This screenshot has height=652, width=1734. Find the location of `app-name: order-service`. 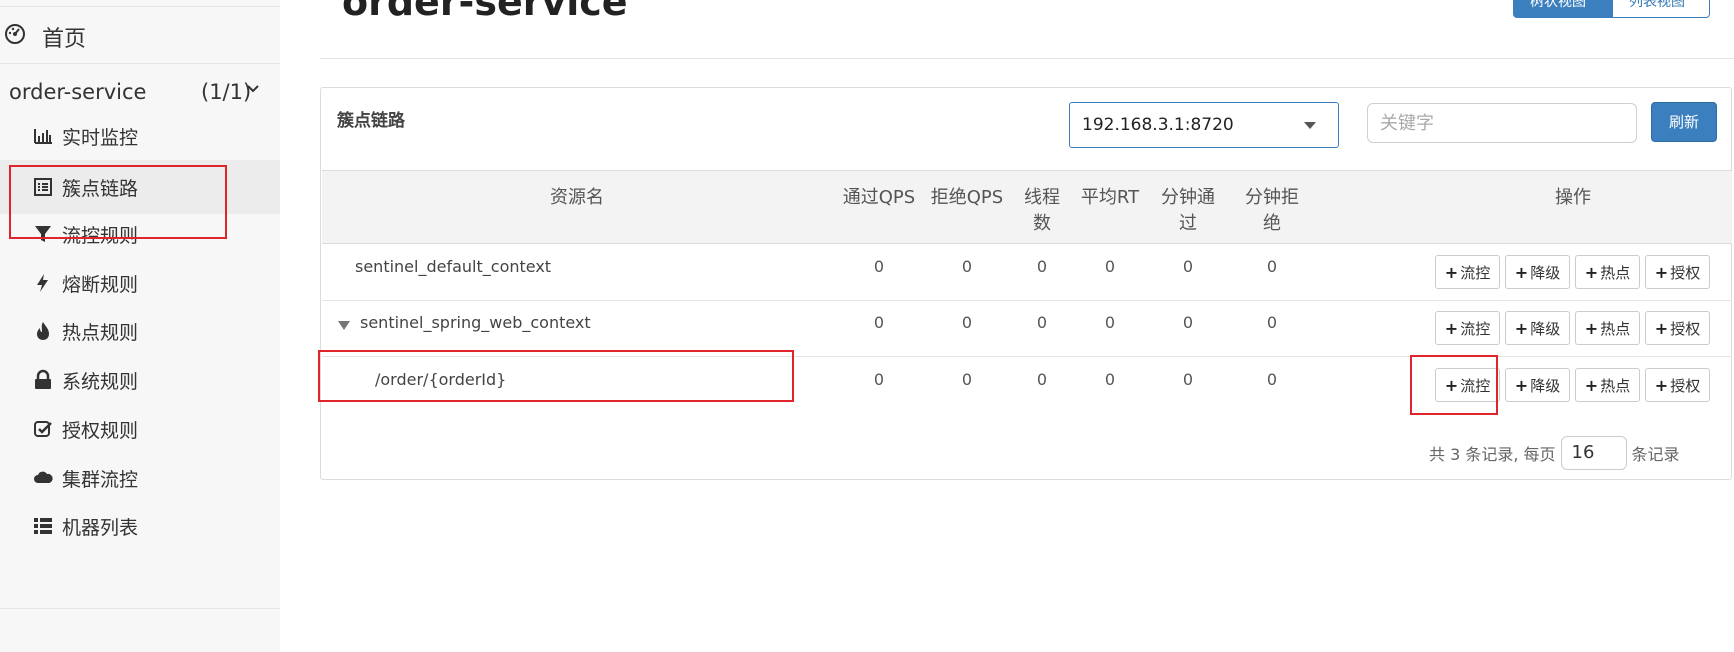

app-name: order-service is located at coordinates (78, 92).